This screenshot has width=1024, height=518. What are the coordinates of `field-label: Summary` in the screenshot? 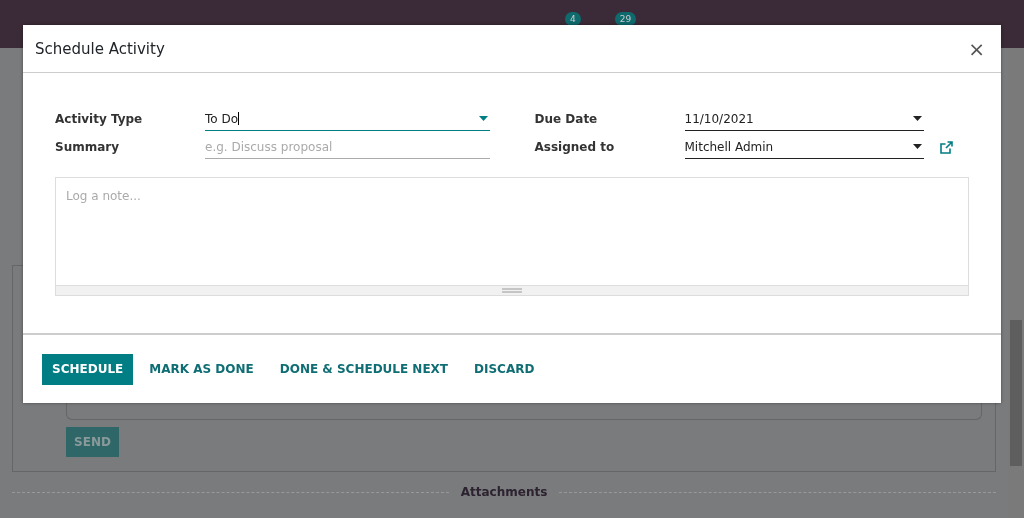 It's located at (88, 147).